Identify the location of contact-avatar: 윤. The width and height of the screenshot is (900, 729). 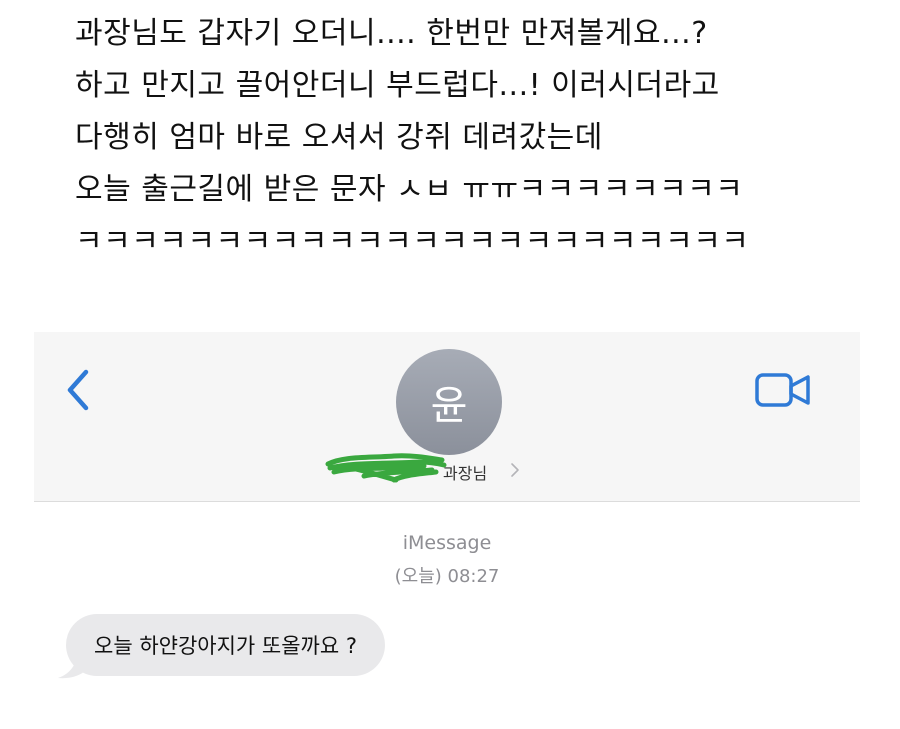
(449, 402).